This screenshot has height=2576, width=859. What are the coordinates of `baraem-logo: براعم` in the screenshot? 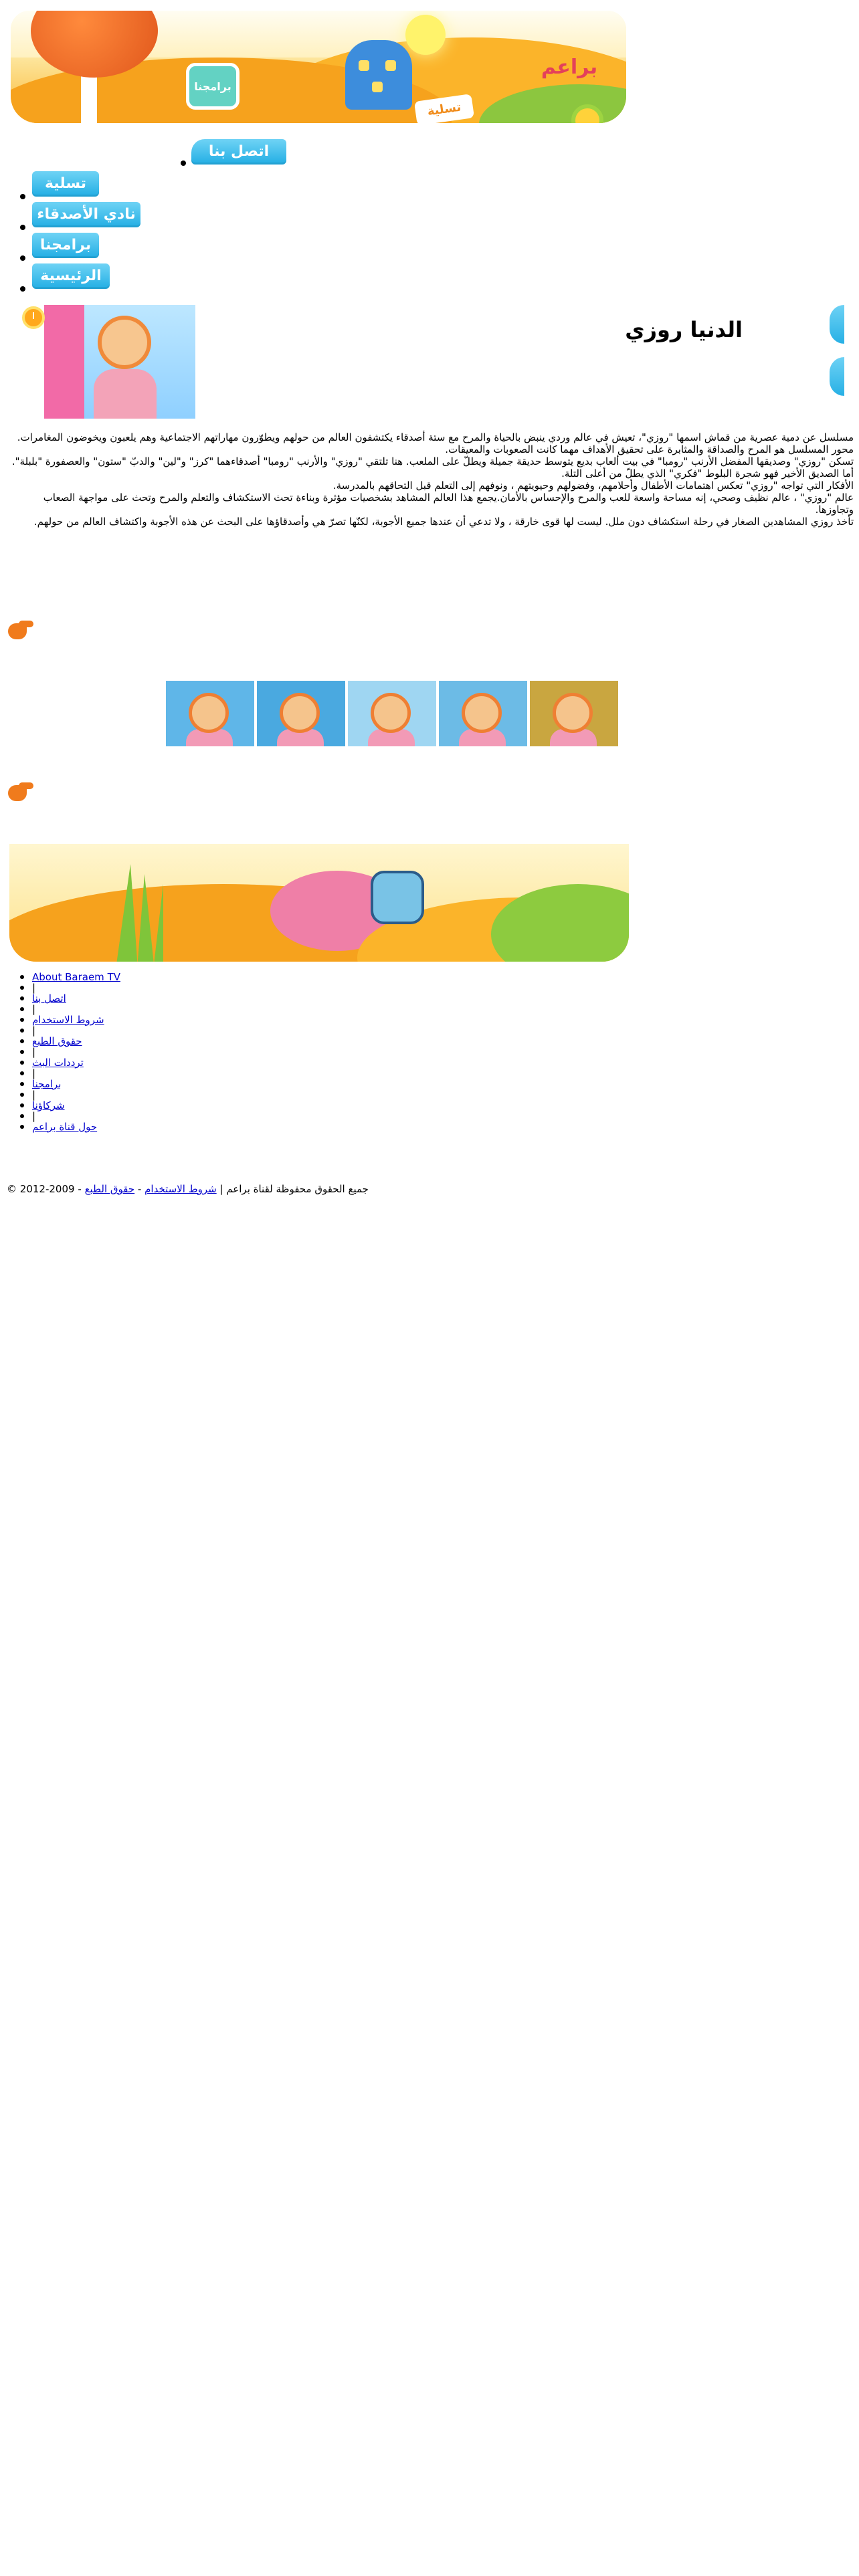 It's located at (569, 67).